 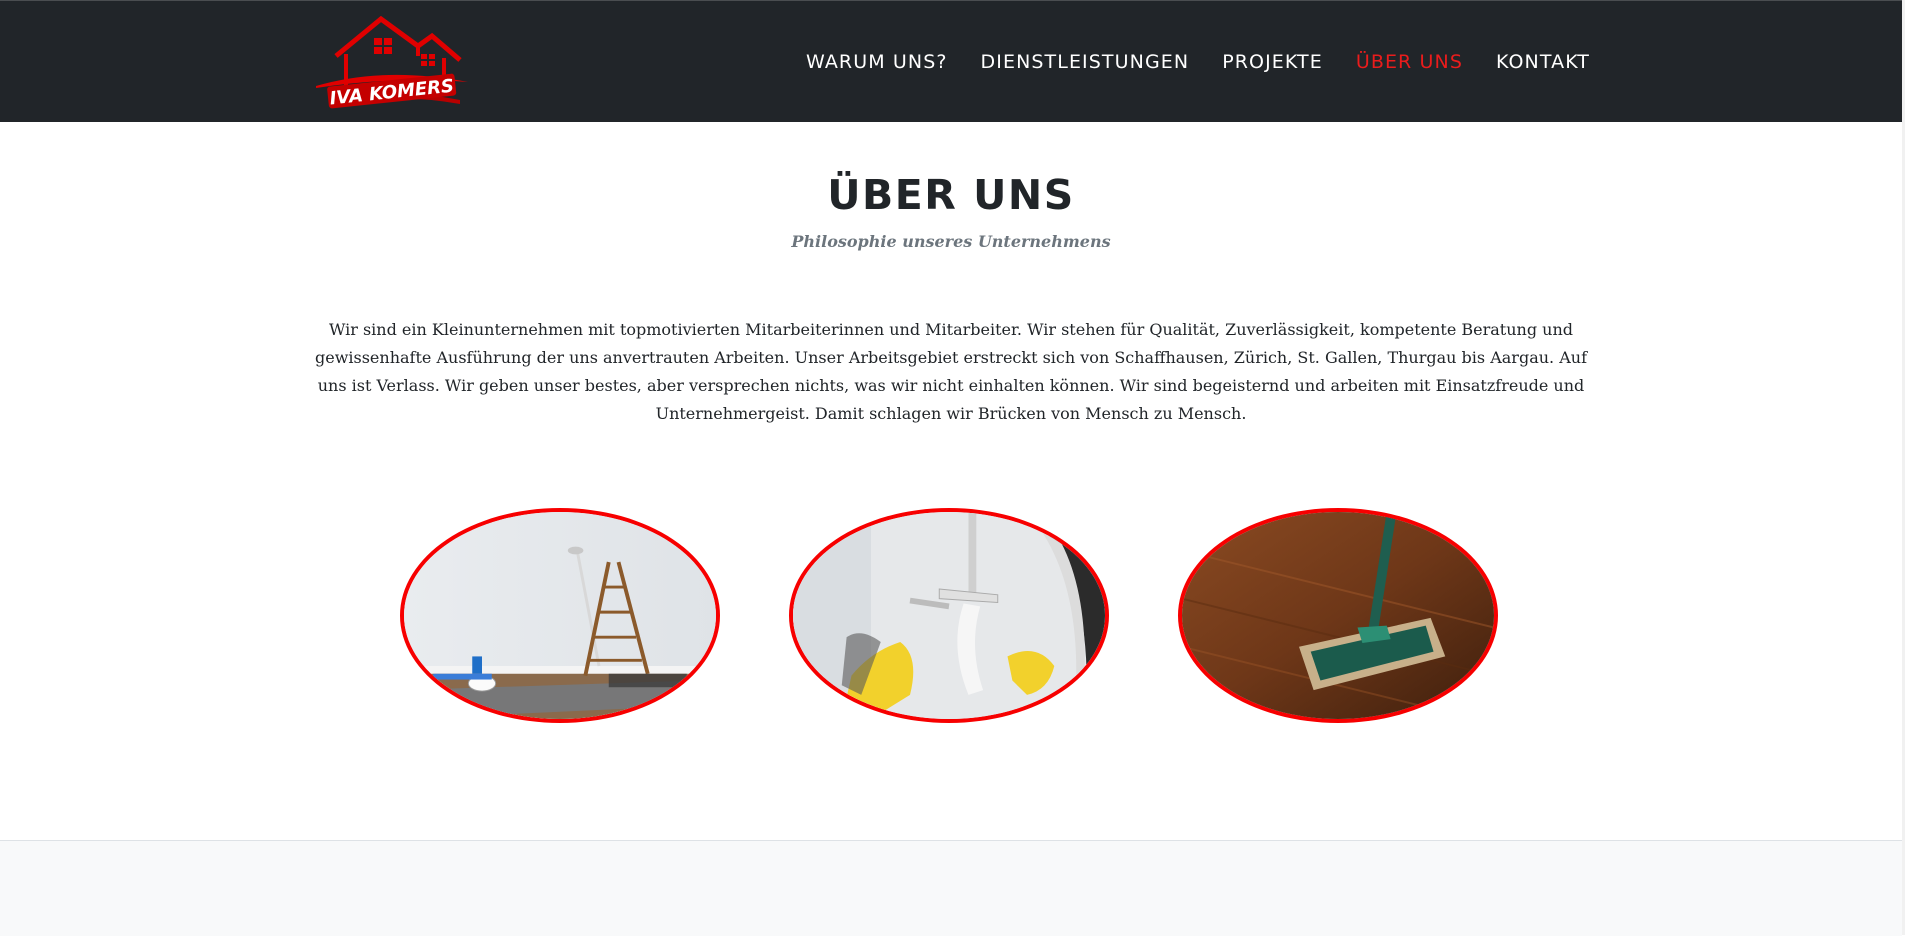 What do you see at coordinates (951, 241) in the screenshot?
I see `section-subtitle: Philosophie unseres Unternehmens` at bounding box center [951, 241].